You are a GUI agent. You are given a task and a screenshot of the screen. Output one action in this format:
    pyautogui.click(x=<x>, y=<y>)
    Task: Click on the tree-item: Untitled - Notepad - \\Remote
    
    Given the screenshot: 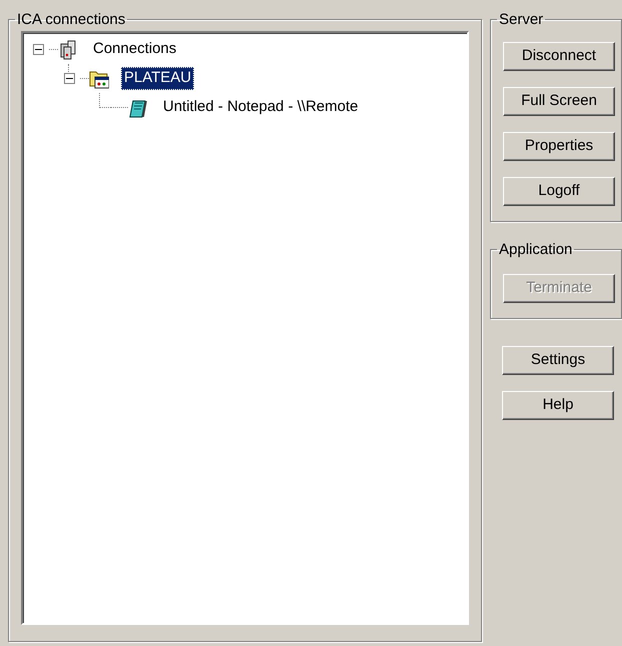 What is the action you would take?
    pyautogui.click(x=261, y=107)
    